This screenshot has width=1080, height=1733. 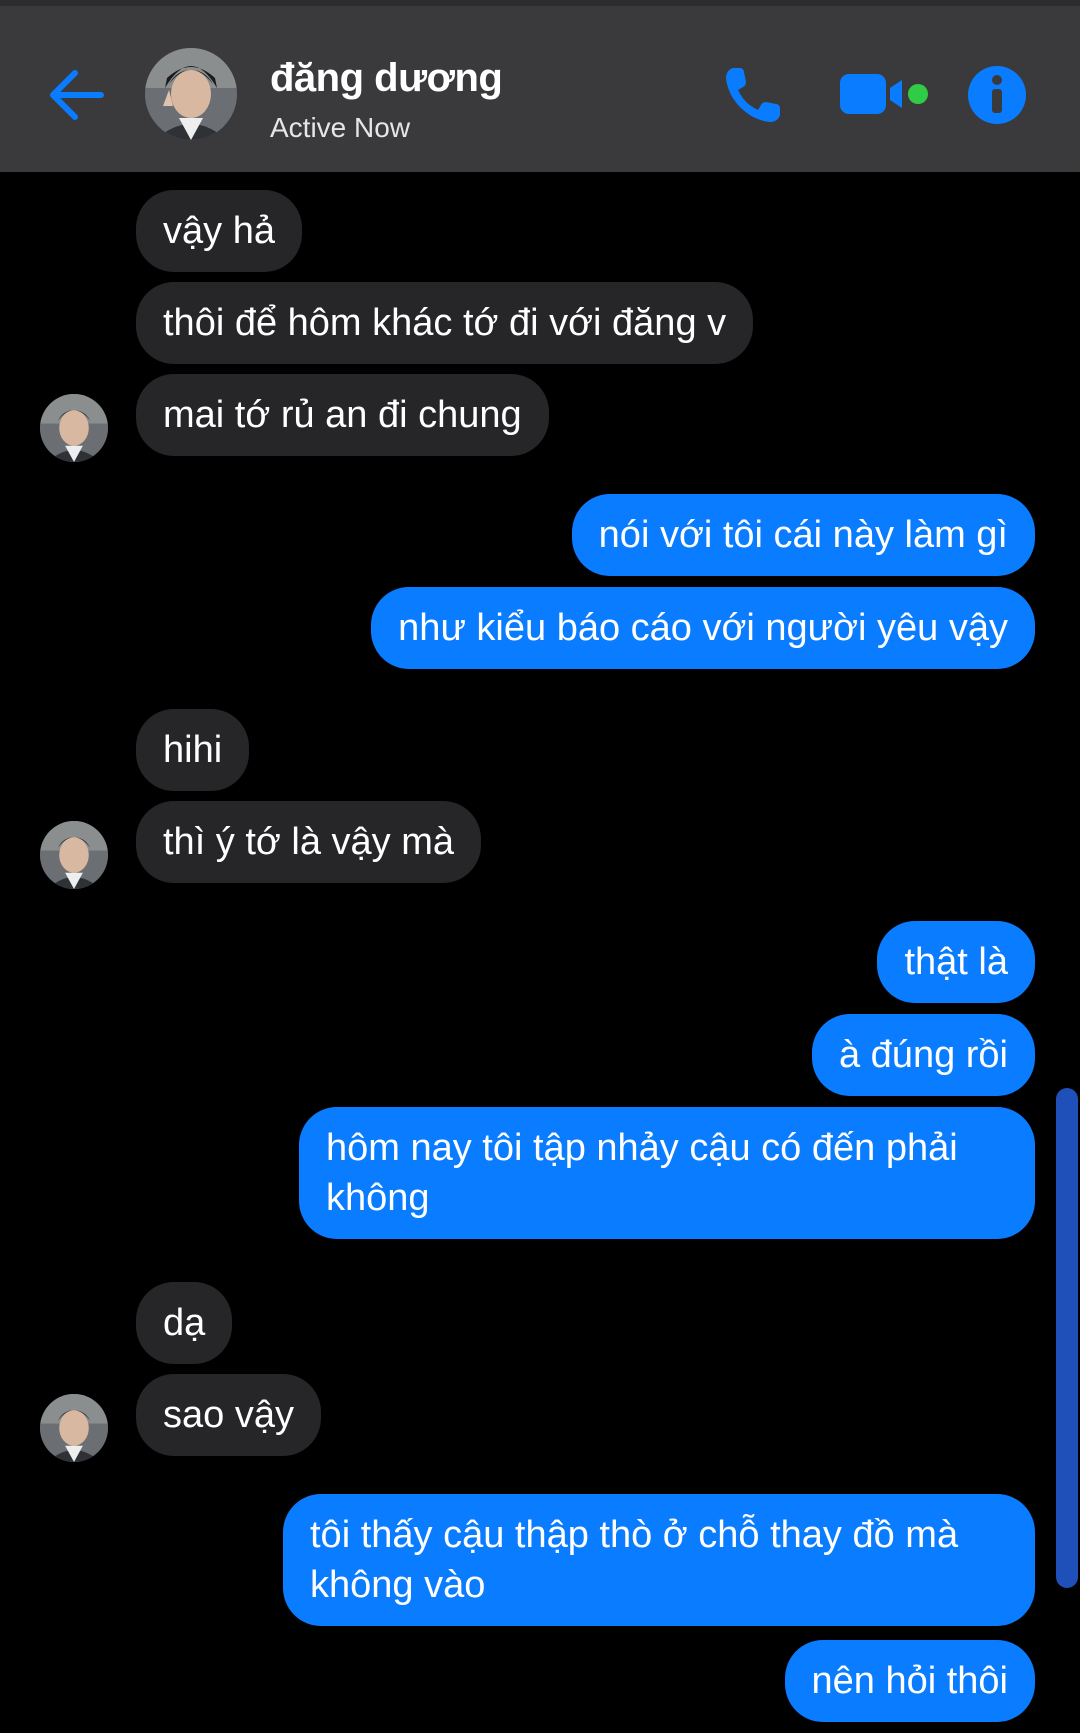 I want to click on info-icon, so click(x=997, y=95).